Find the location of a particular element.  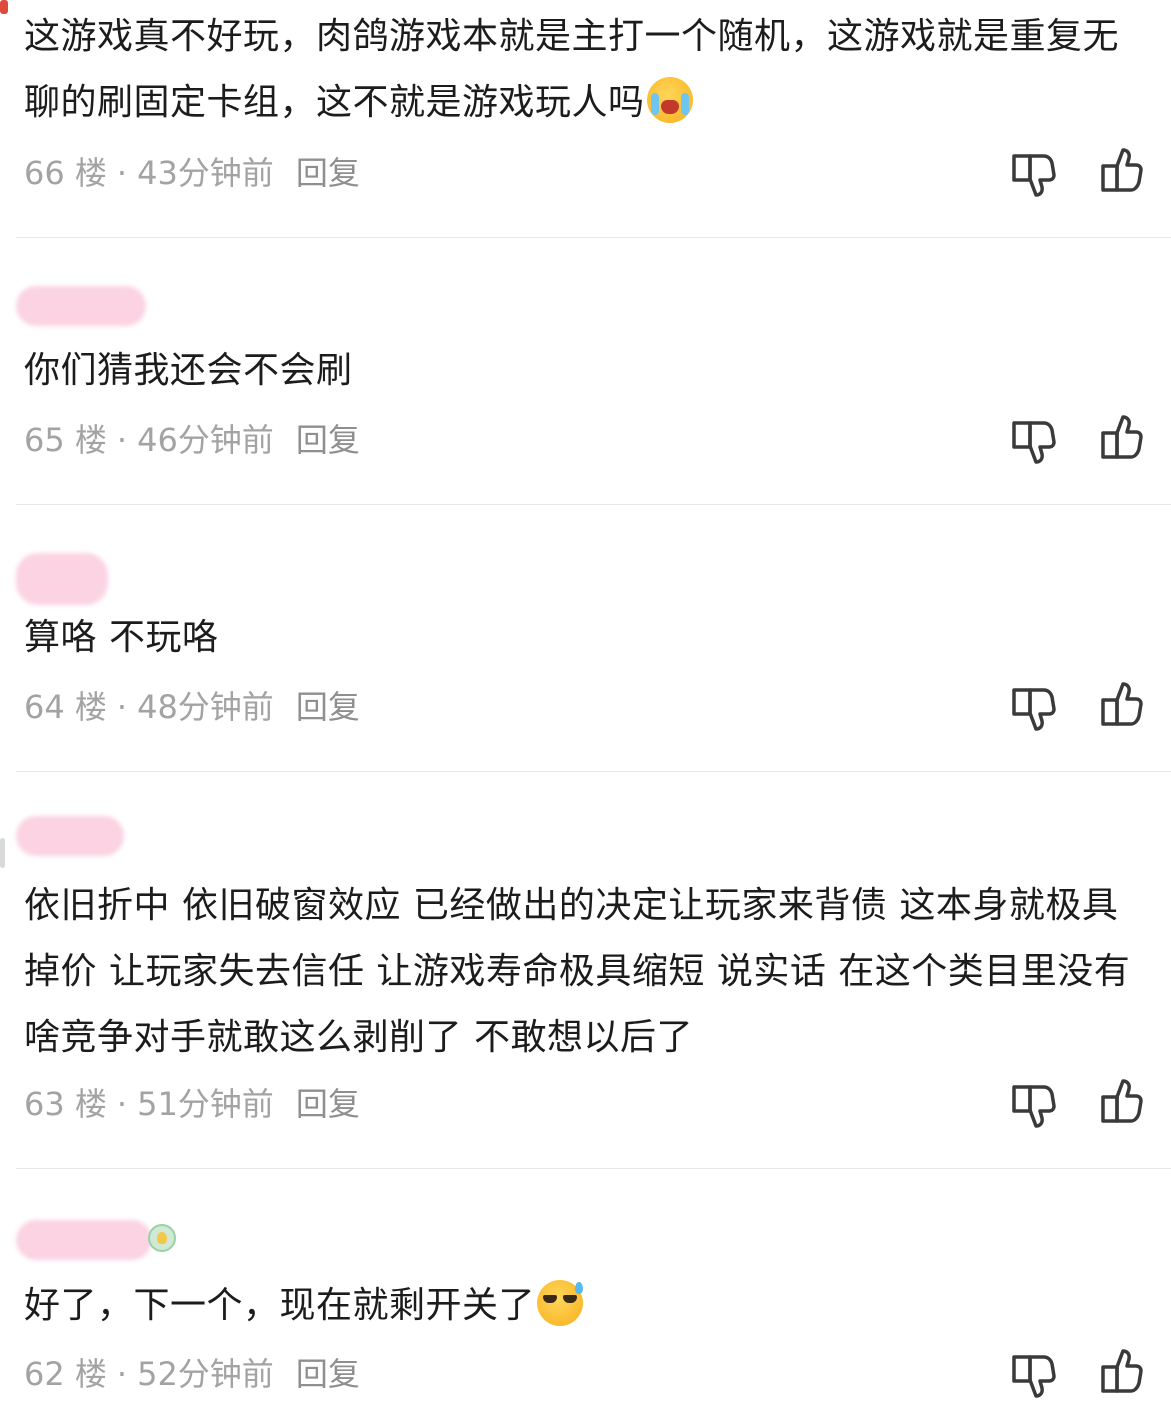

comment-text: 你们猜我还会不会刷 is located at coordinates (188, 370).